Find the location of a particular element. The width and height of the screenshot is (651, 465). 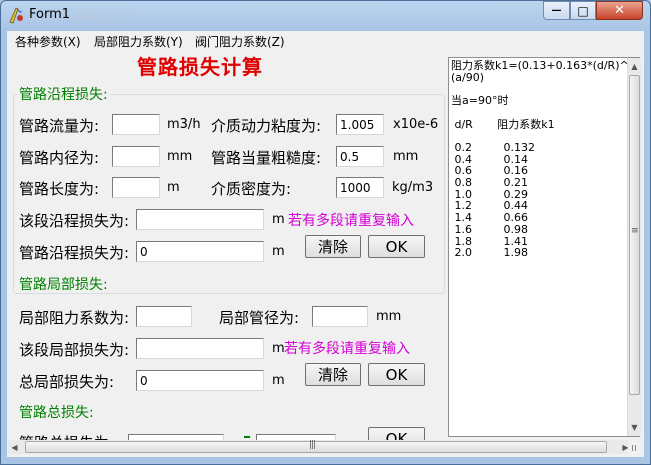

friction-repeat-hint: 若有多段请重复输入 is located at coordinates (351, 221).